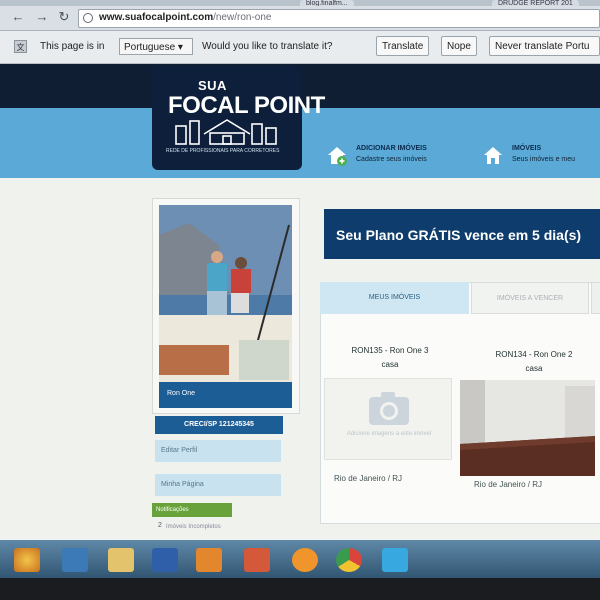 The image size is (600, 600). What do you see at coordinates (459, 235) in the screenshot?
I see `plan-banner-text: Seu Plano GRÁTIS vence em 5 dia(s)` at bounding box center [459, 235].